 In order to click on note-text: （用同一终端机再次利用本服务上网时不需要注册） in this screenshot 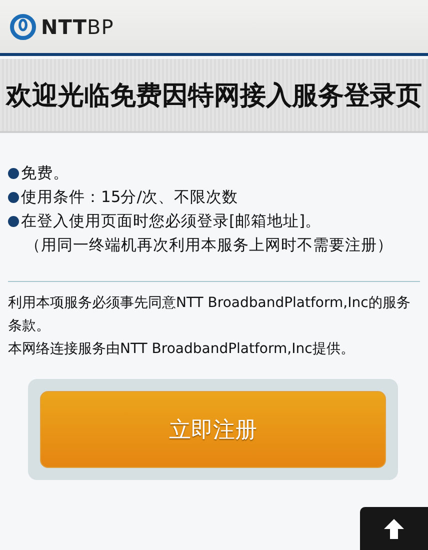, I will do `click(209, 245)`.